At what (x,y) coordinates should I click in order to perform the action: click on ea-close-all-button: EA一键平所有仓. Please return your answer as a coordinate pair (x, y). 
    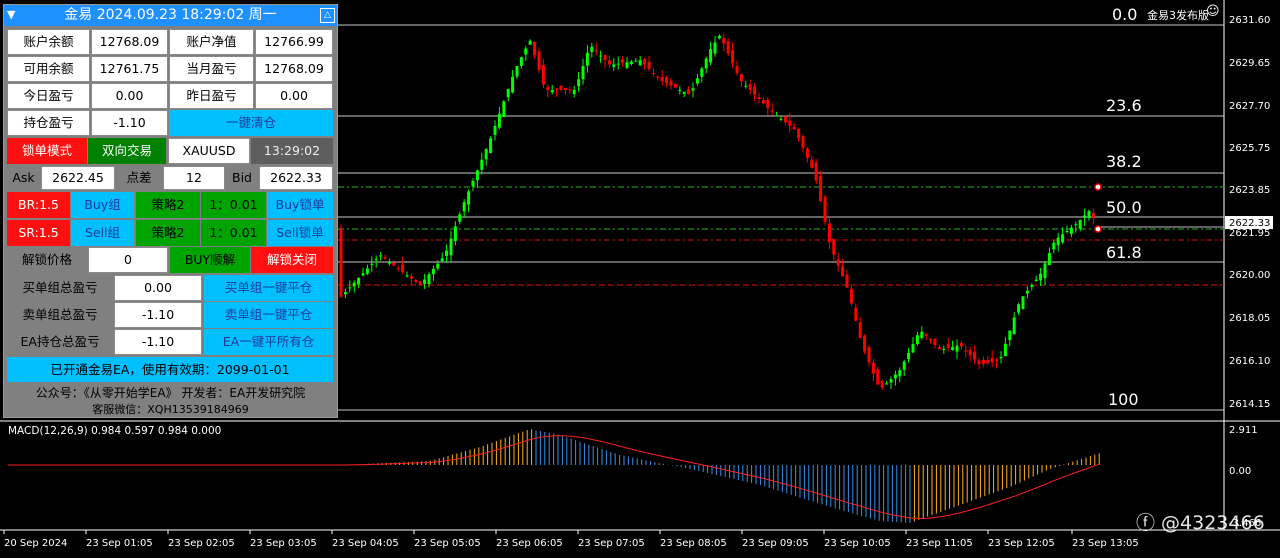
    Looking at the image, I should click on (268, 342).